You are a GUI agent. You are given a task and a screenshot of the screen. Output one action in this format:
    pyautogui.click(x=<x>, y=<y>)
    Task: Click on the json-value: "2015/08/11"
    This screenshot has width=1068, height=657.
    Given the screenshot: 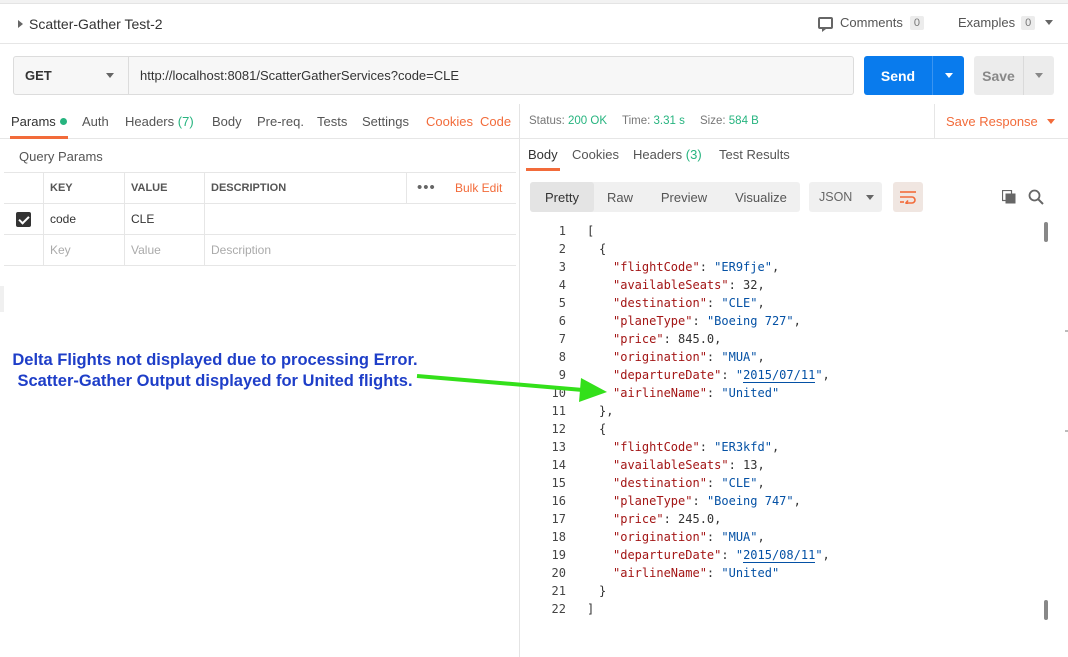 What is the action you would take?
    pyautogui.click(x=779, y=555)
    